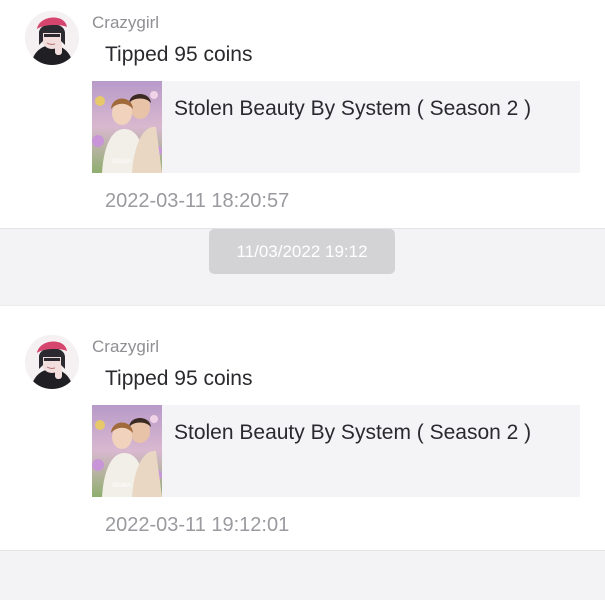 This screenshot has width=605, height=600. Describe the element at coordinates (302, 251) in the screenshot. I see `date-separator-chip: 11/03/2022 19:12` at that location.